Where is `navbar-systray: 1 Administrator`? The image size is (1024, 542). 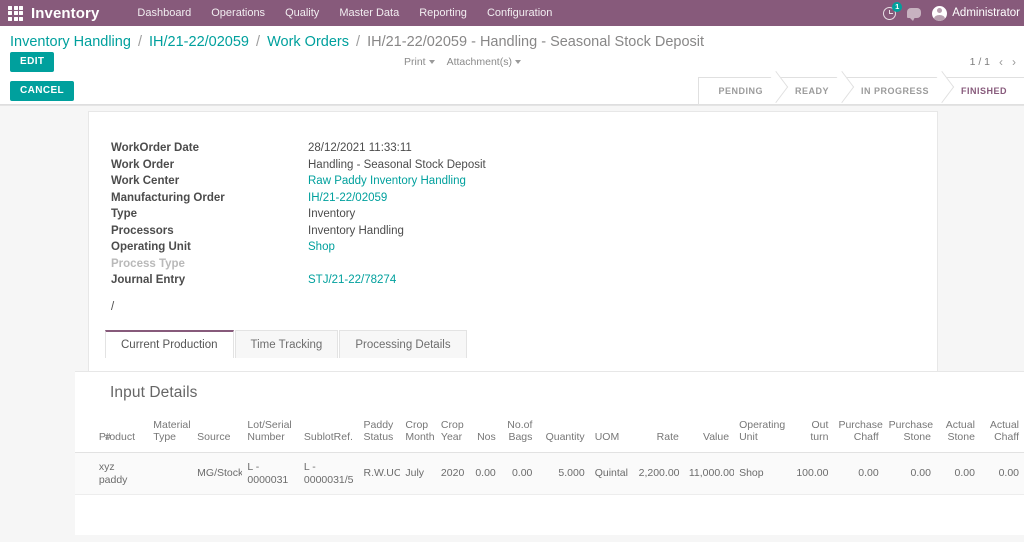
navbar-systray: 1 Administrator is located at coordinates (951, 13).